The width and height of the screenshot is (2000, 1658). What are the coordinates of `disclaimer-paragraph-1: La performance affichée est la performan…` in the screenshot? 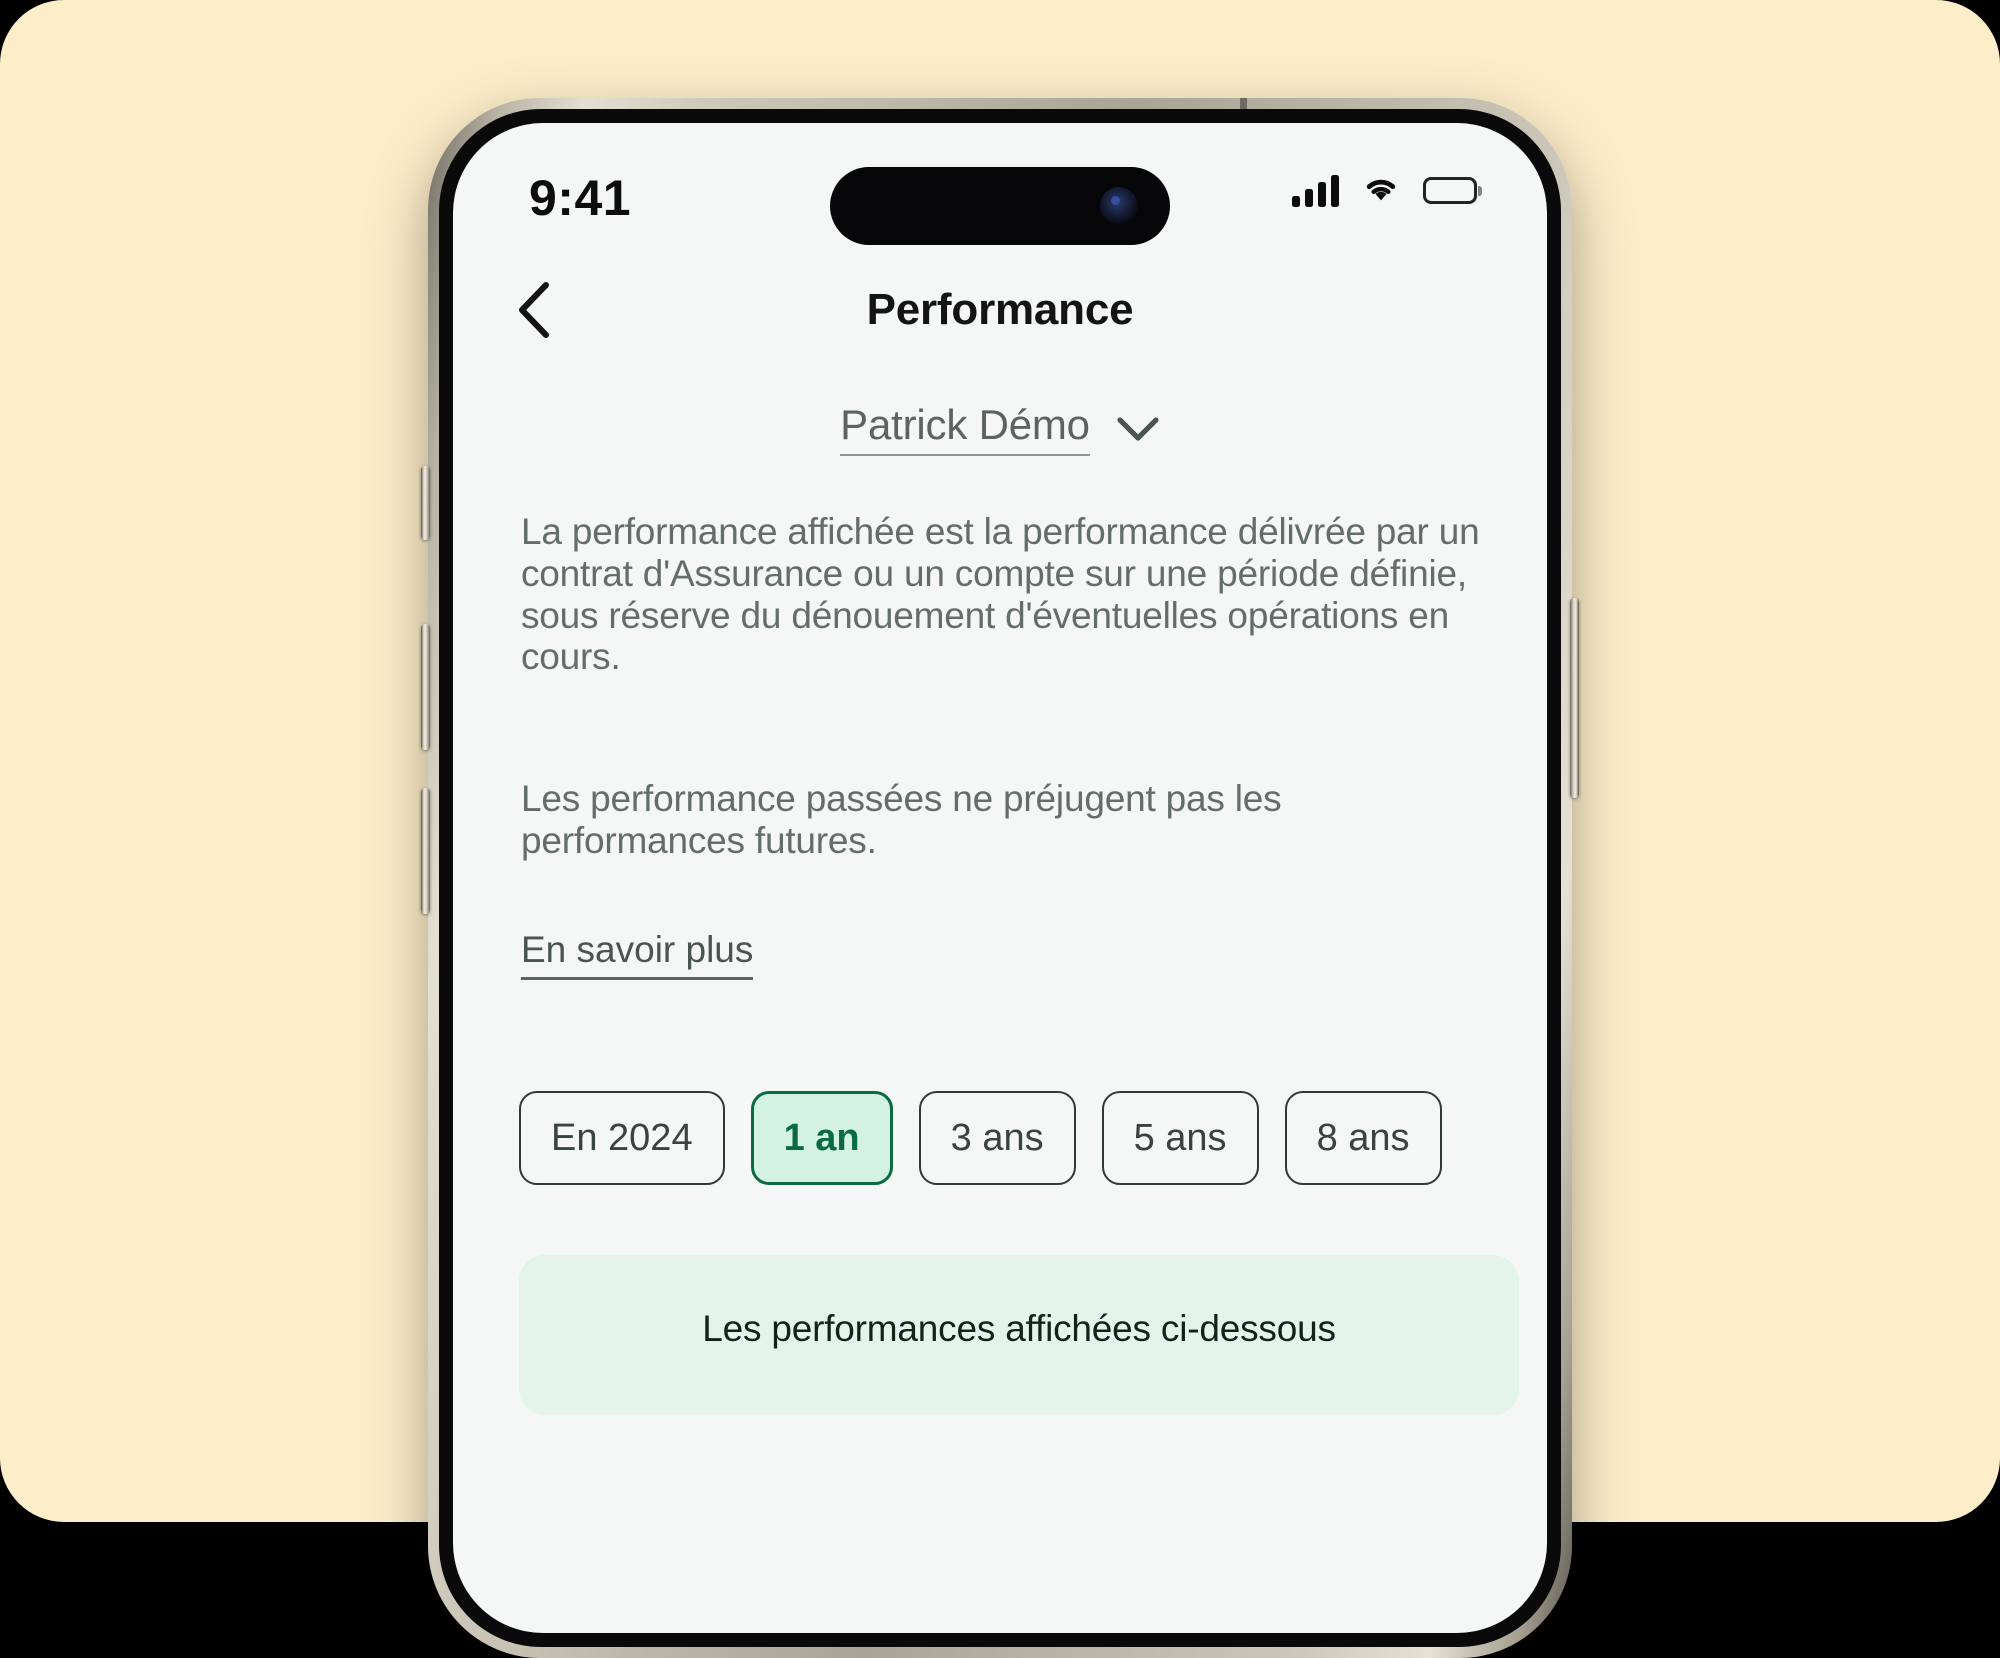 It's located at (1016, 594).